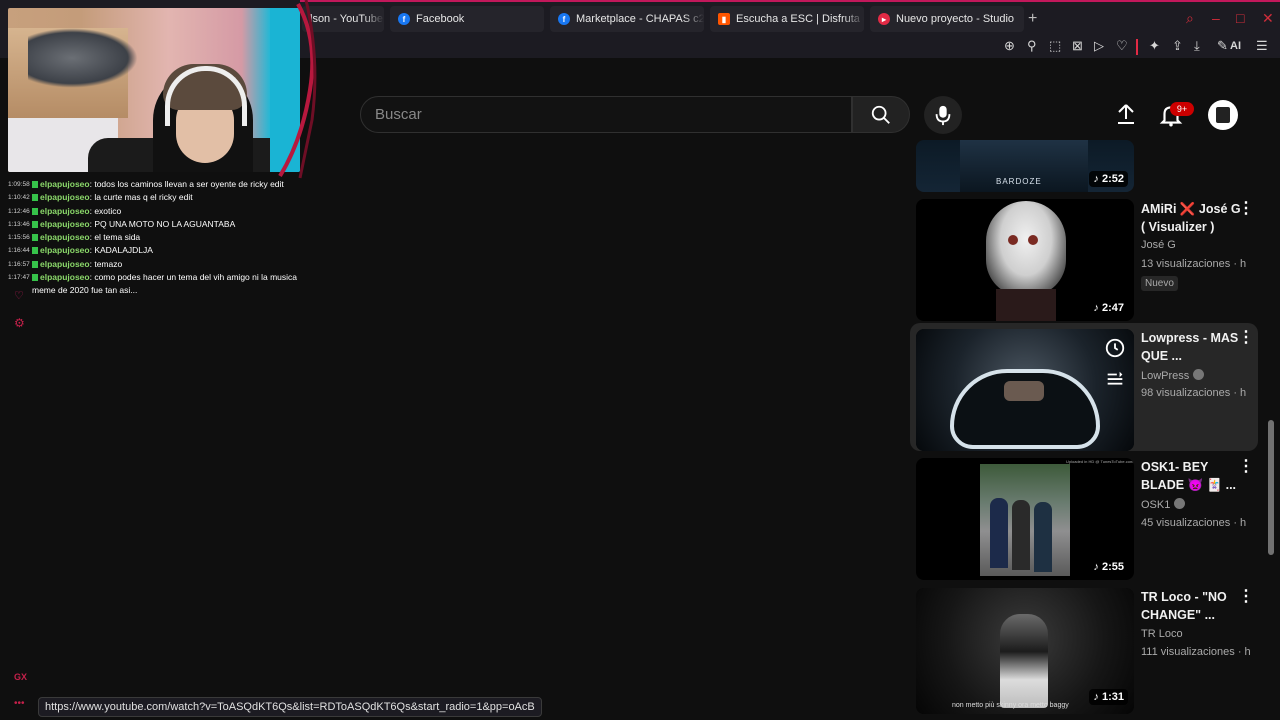 This screenshot has height=720, width=1280. I want to click on ai-icon: ✎, so click(1222, 46).